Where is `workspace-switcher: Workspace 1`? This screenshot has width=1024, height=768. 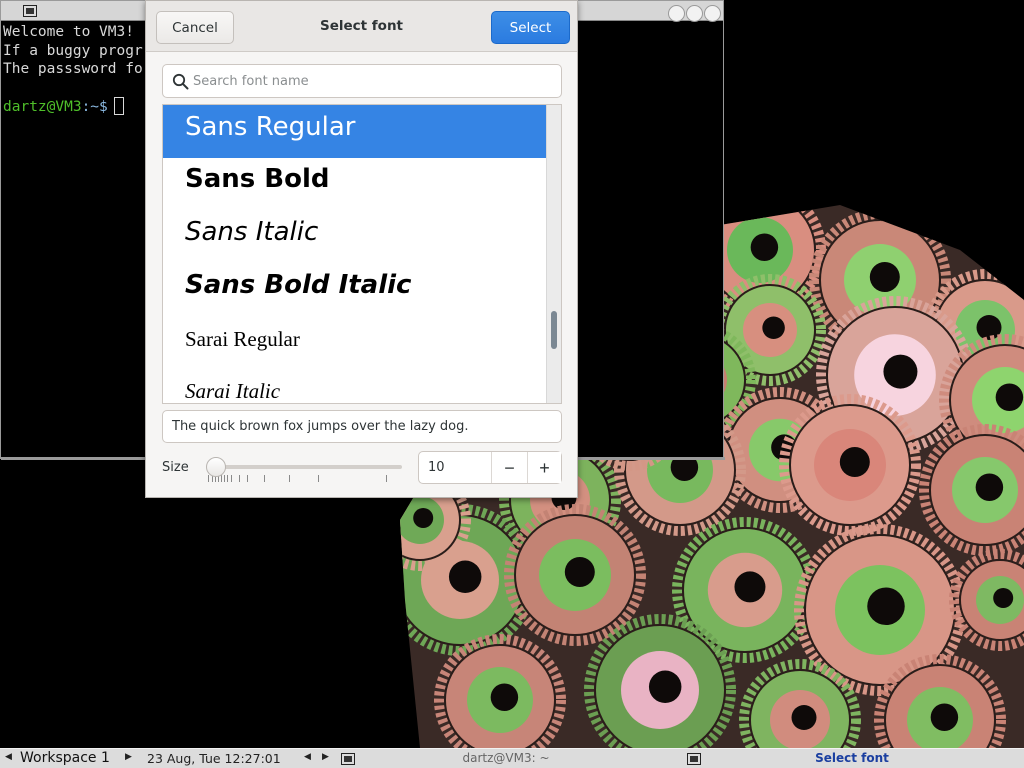
workspace-switcher: Workspace 1 is located at coordinates (65, 758).